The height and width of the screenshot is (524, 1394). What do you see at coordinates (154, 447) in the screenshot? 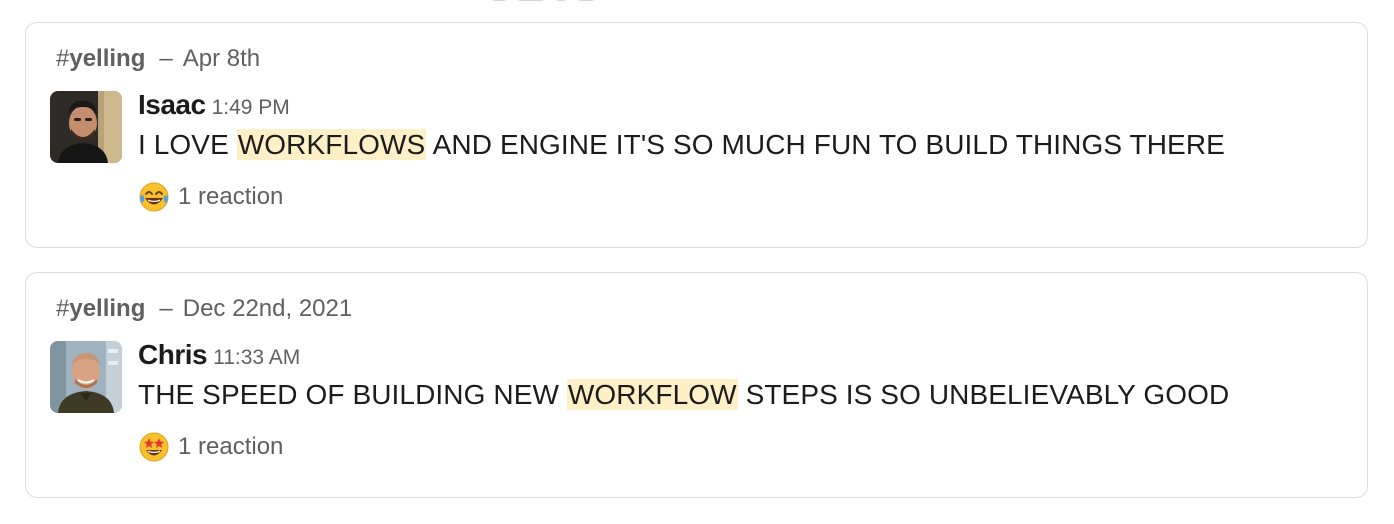
I see `star-struck-icon` at bounding box center [154, 447].